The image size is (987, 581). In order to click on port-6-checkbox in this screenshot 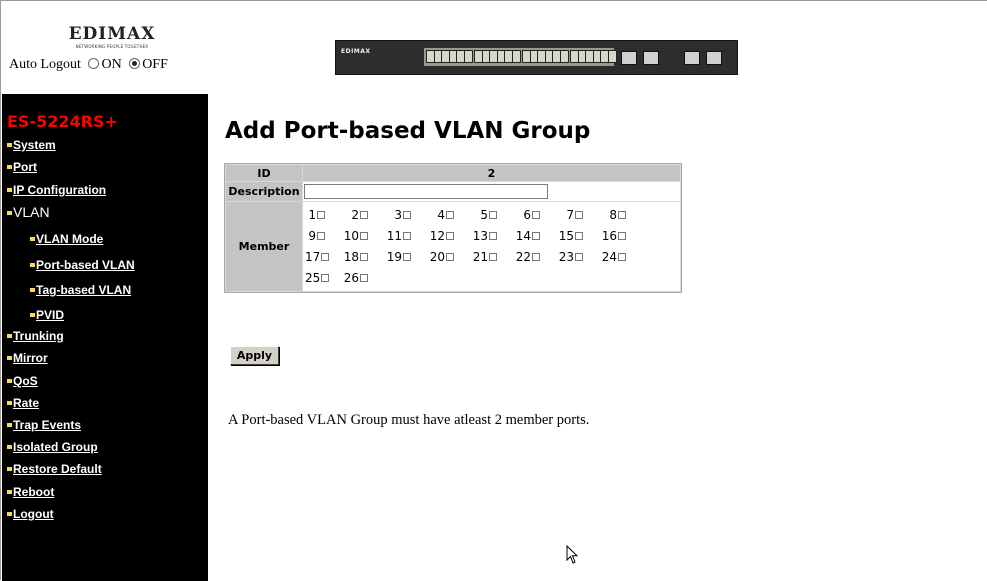, I will do `click(536, 215)`.